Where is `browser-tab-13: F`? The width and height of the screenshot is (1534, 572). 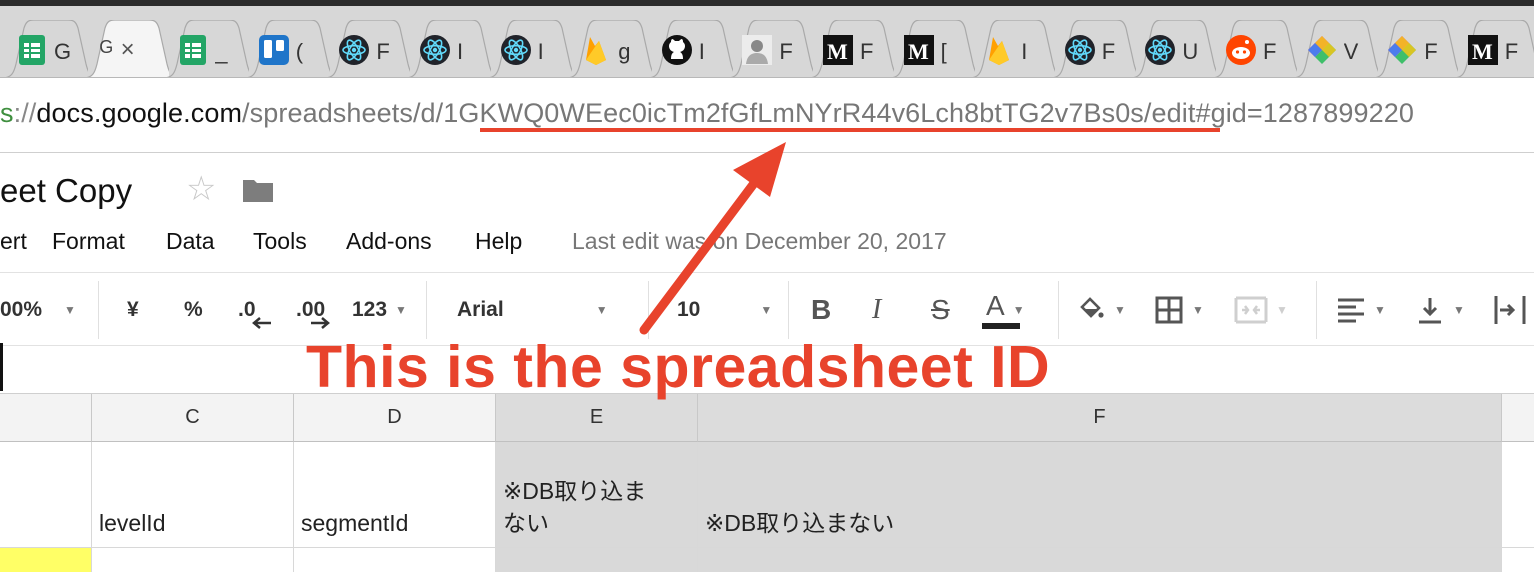 browser-tab-13: F is located at coordinates (1093, 48).